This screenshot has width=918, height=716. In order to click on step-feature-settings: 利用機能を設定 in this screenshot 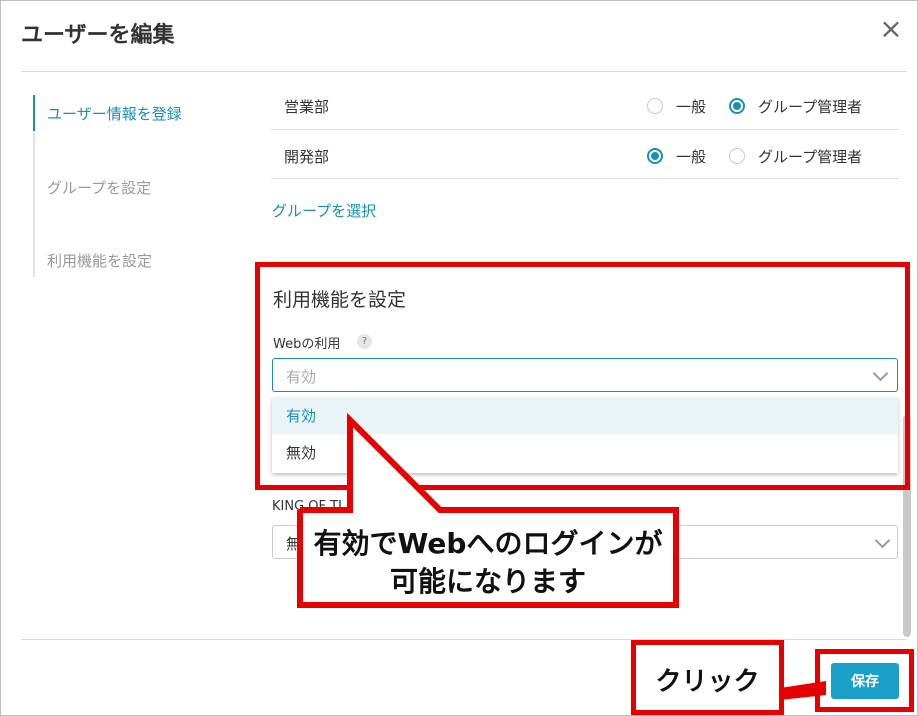, I will do `click(99, 260)`.